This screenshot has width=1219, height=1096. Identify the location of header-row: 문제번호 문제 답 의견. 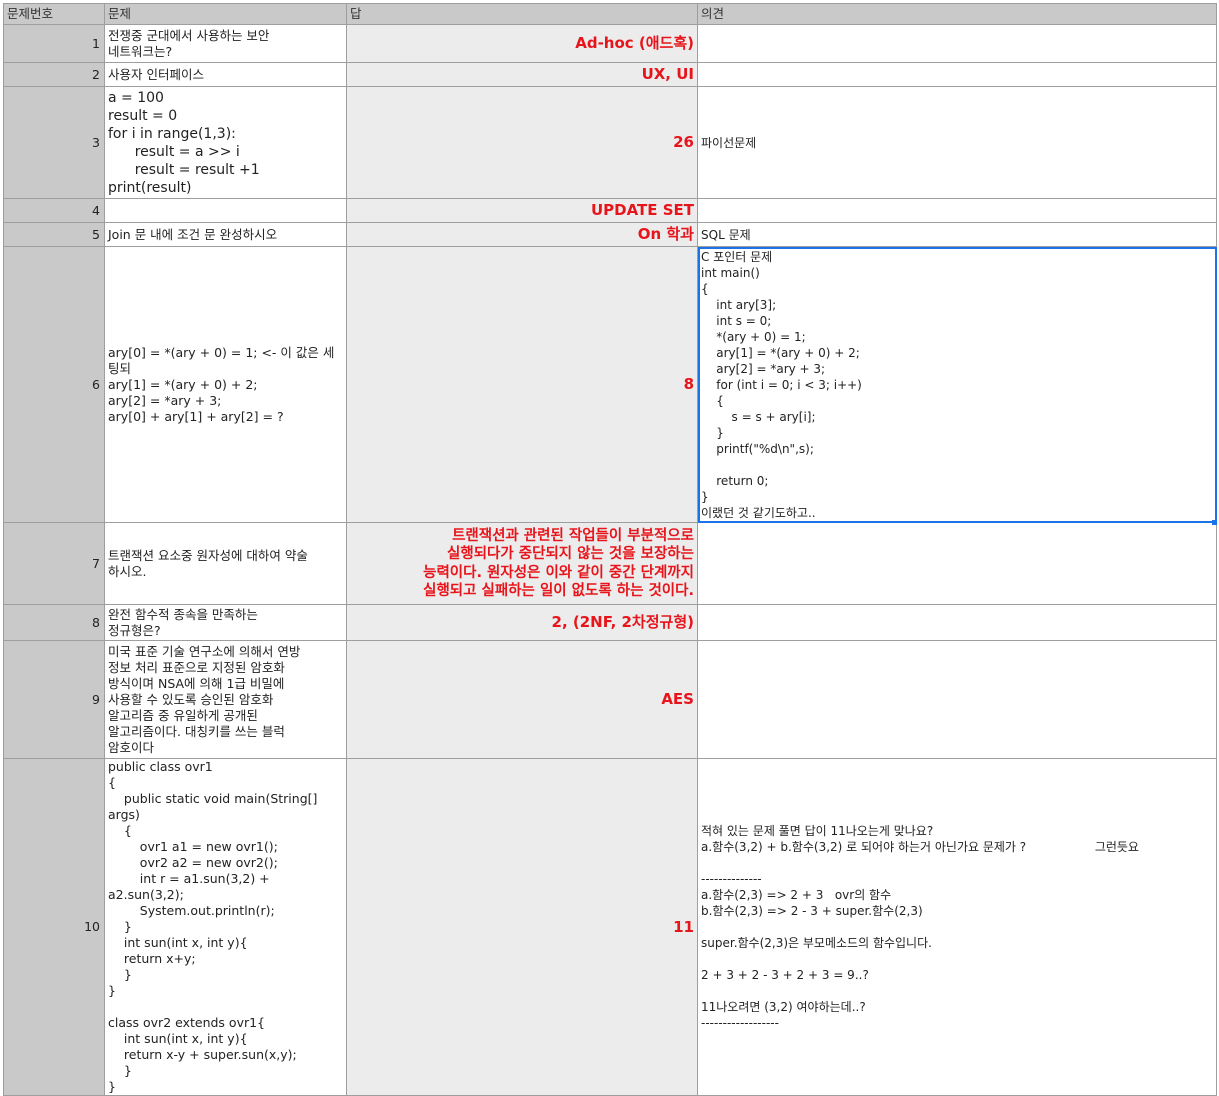
(610, 14).